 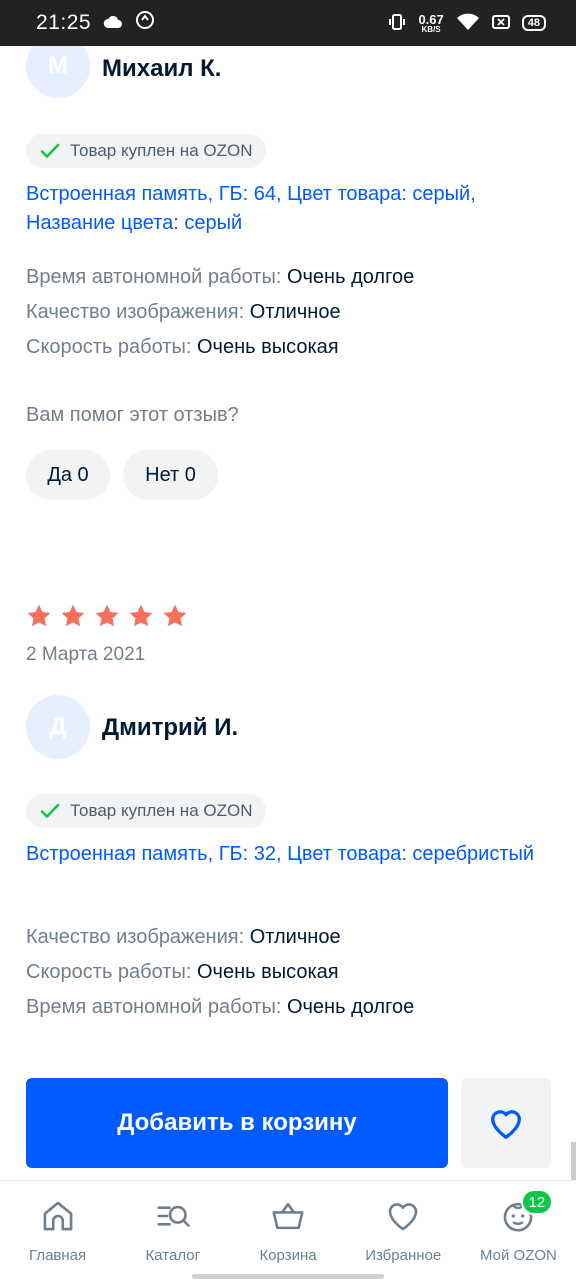 I want to click on vote-yes-button: Да 0, so click(x=68, y=475).